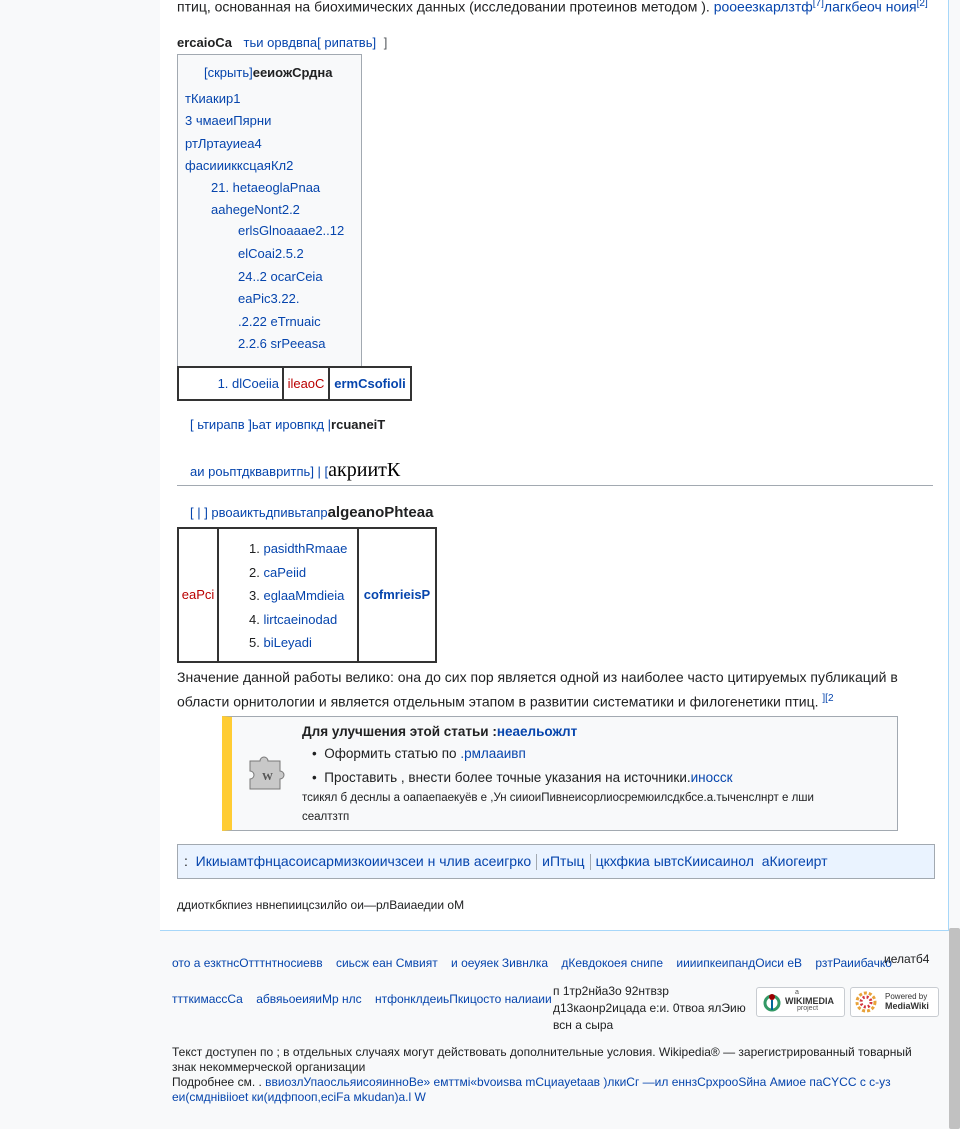 This screenshot has width=960, height=1129. Describe the element at coordinates (906, 996) in the screenshot. I see `mediawiki-top: Powered by` at that location.